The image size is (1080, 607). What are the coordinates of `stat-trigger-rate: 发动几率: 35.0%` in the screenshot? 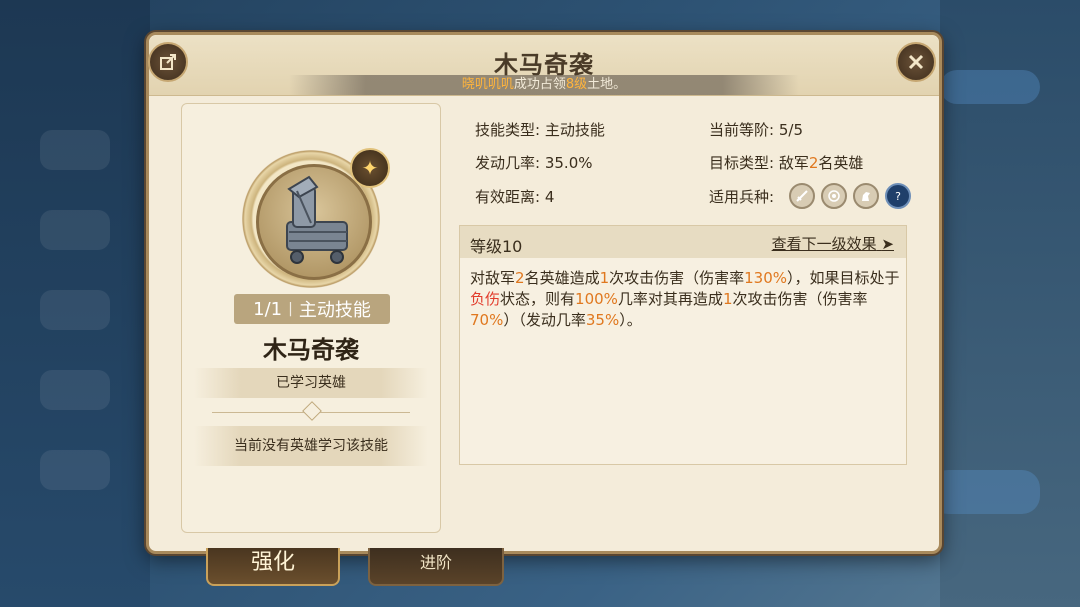 It's located at (534, 162).